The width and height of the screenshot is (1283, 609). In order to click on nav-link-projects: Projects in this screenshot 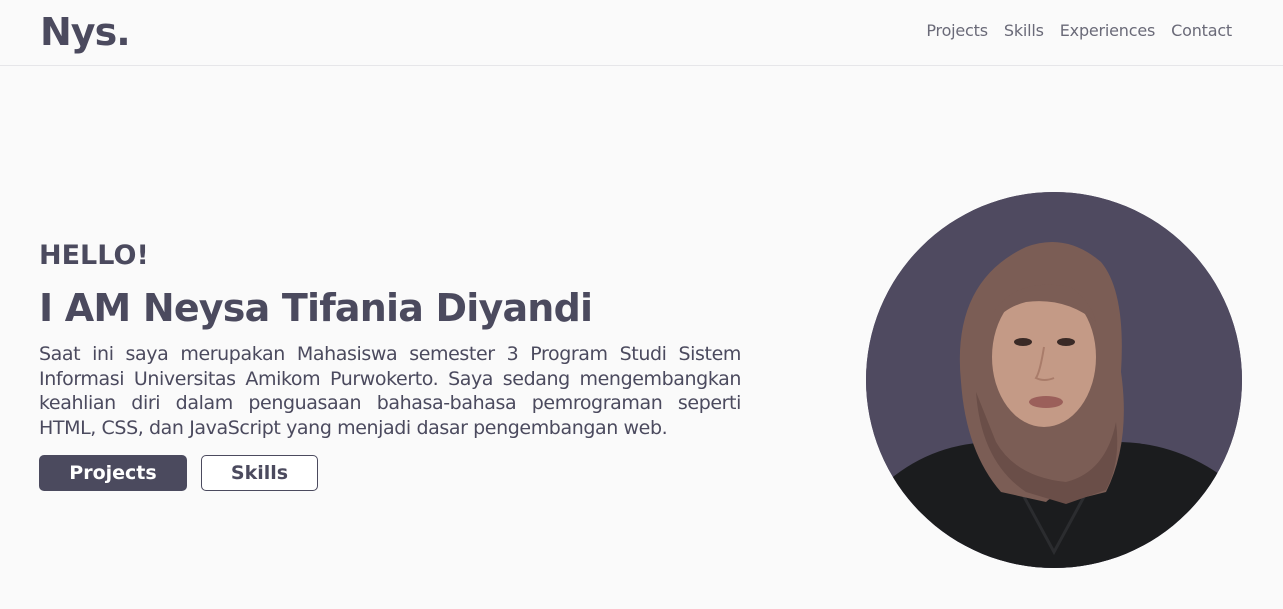, I will do `click(957, 31)`.